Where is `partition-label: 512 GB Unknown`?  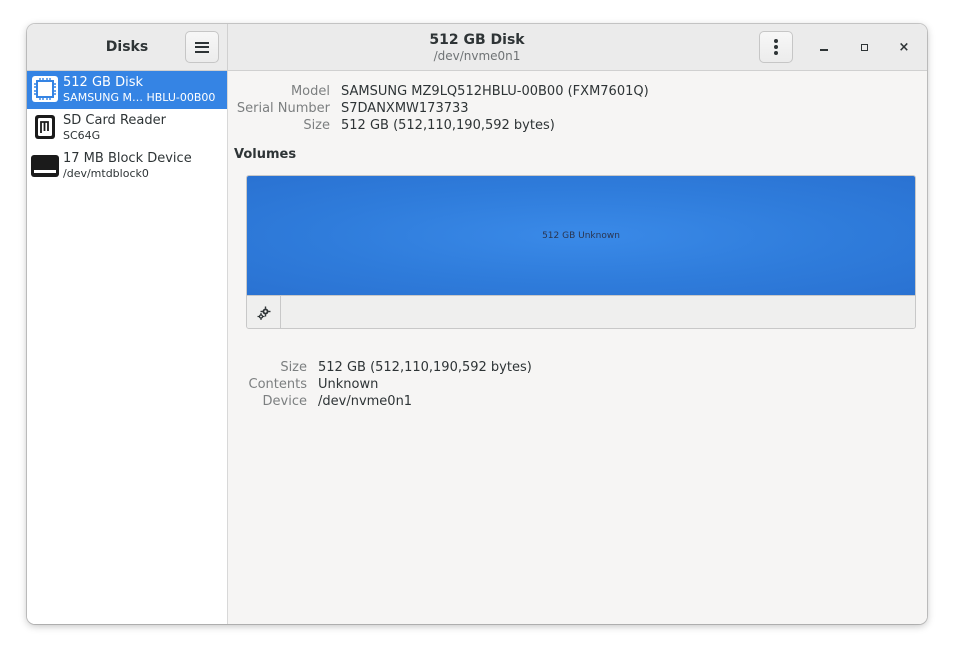 partition-label: 512 GB Unknown is located at coordinates (581, 235).